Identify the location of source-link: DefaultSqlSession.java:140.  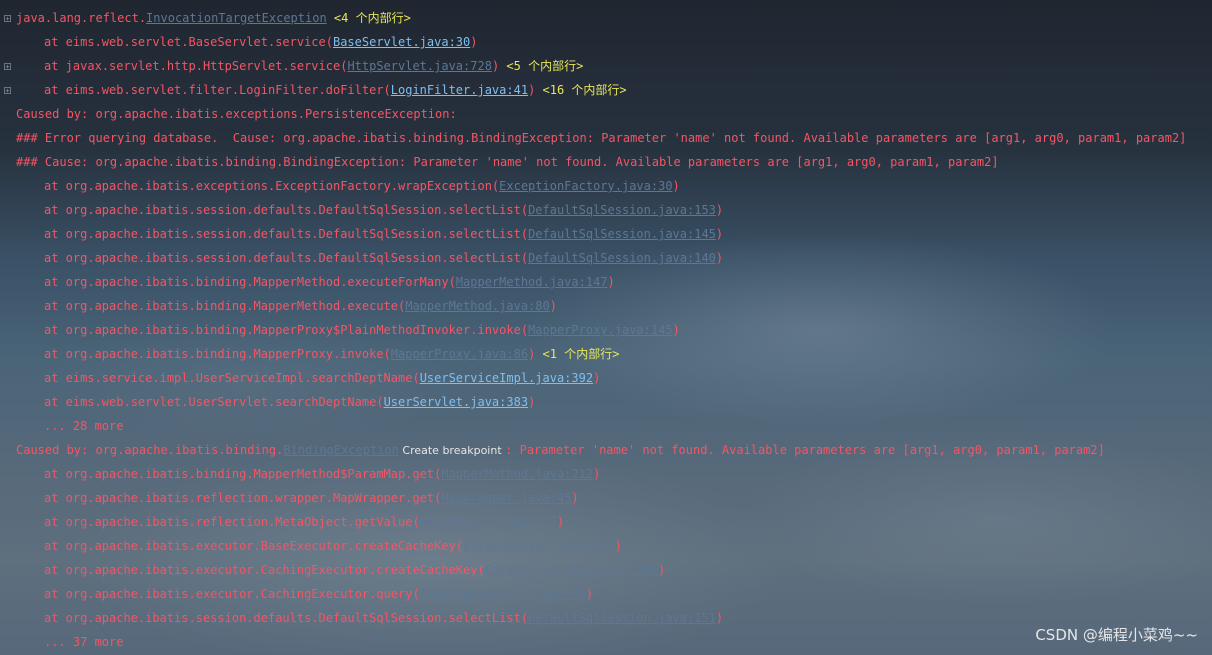
(622, 258).